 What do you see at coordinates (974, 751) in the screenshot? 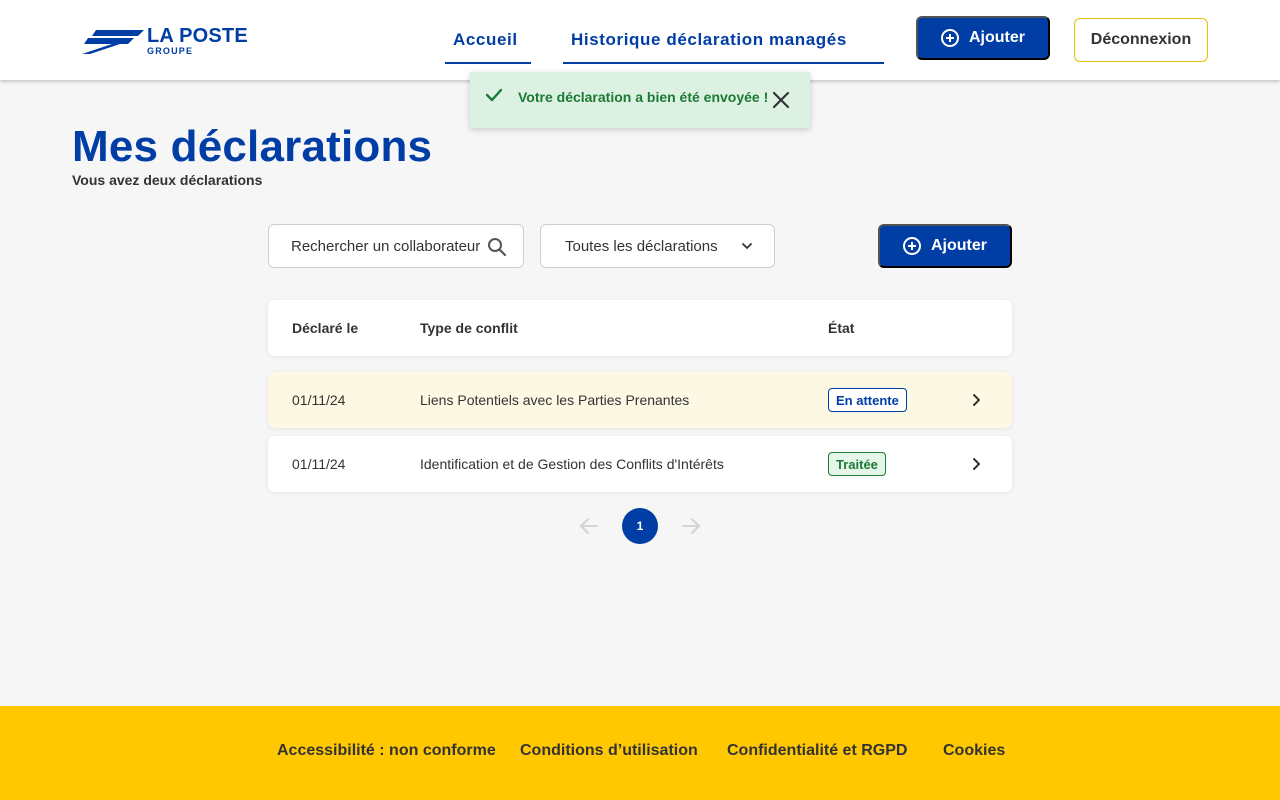
I see `footer-link-cookies: Cookies` at bounding box center [974, 751].